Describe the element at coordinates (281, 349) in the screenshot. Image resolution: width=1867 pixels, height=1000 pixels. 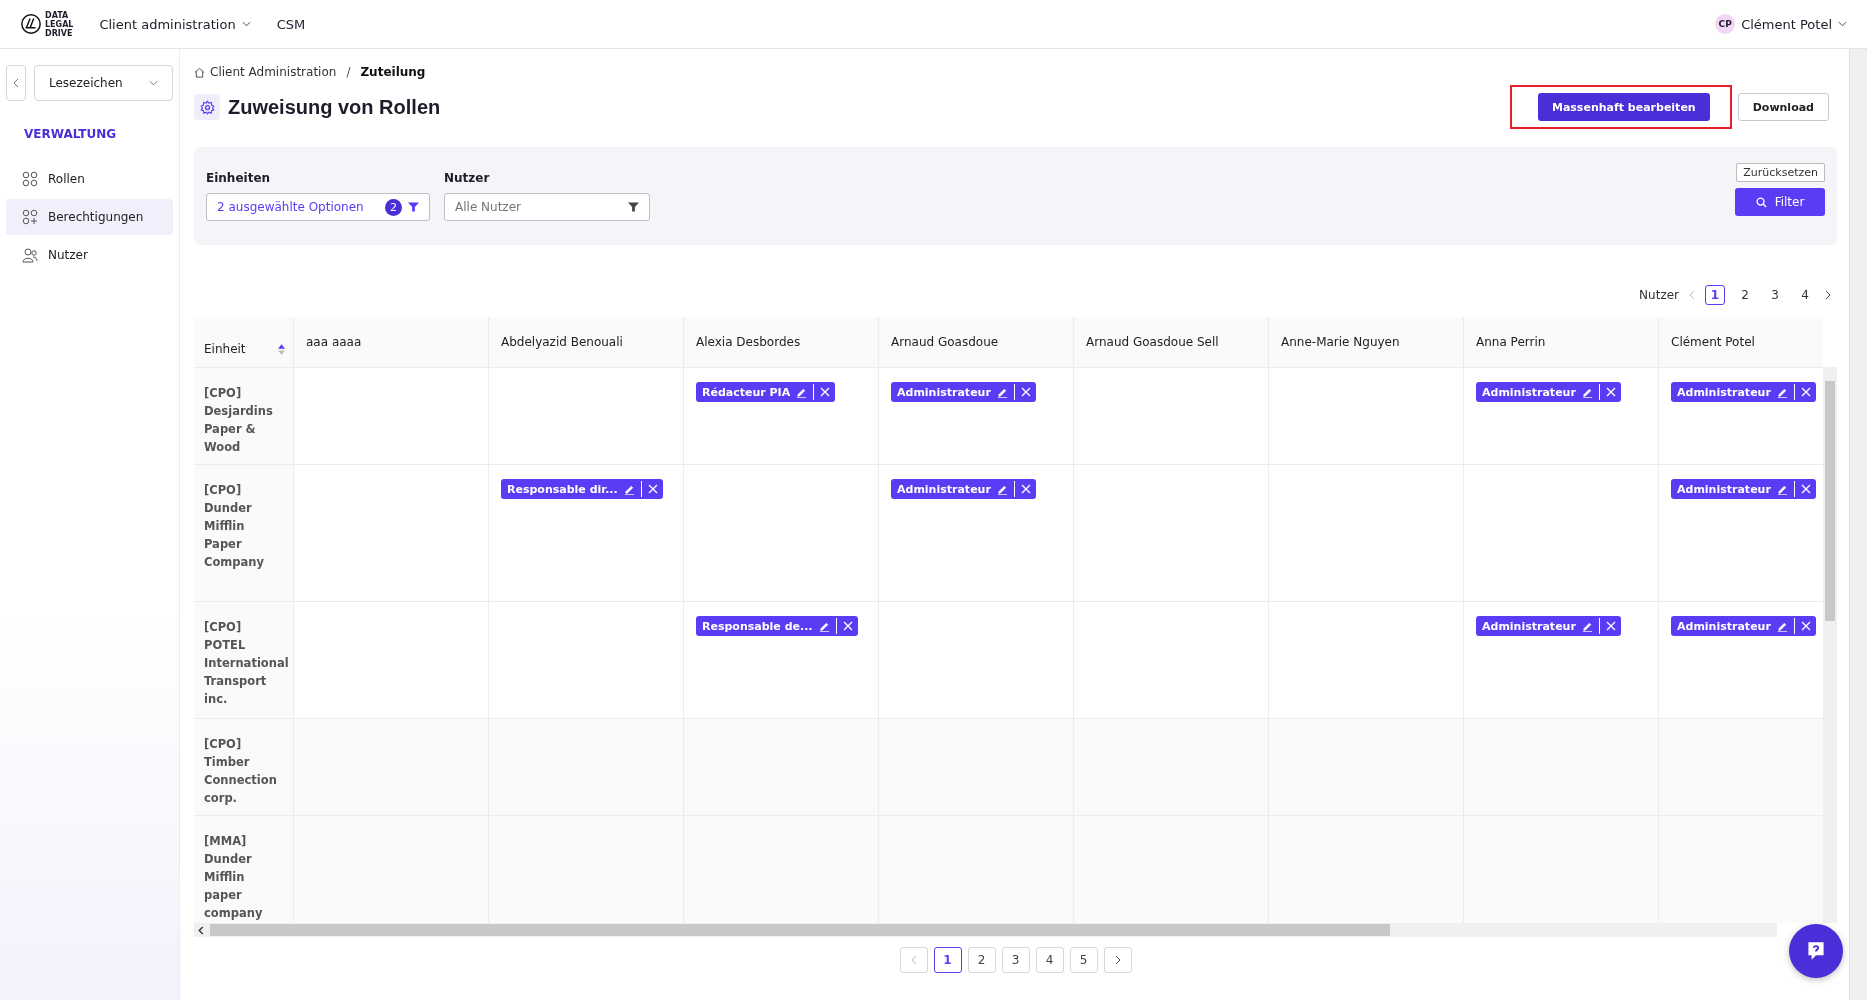
I see `sort-icon` at that location.